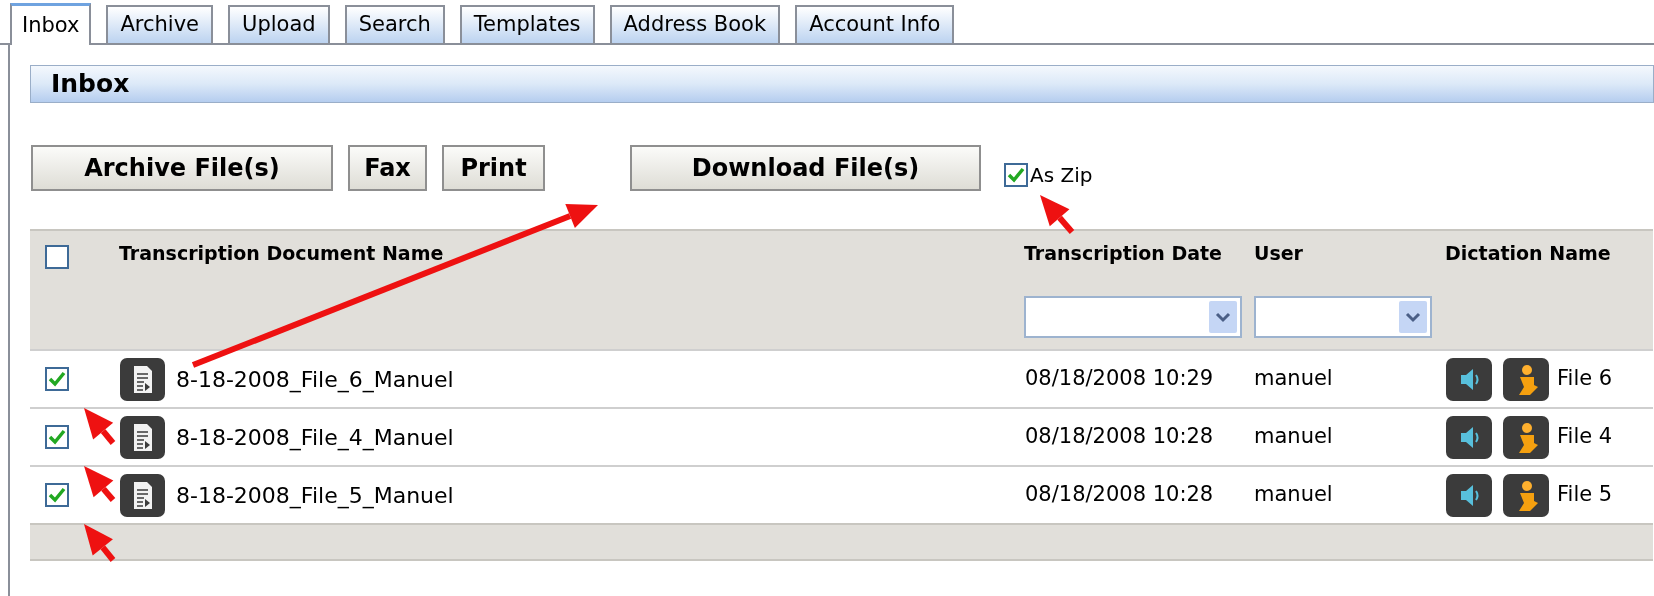  I want to click on tab: Account Info, so click(875, 24).